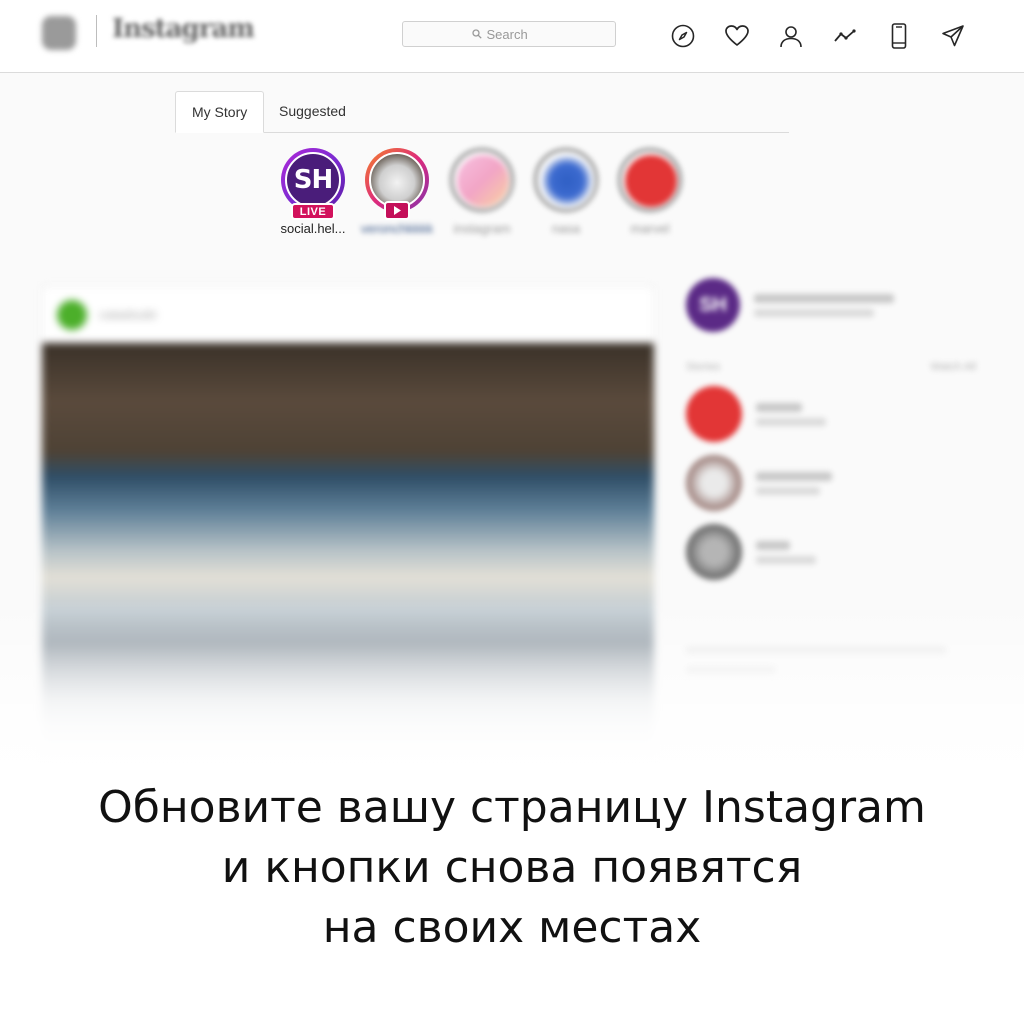  Describe the element at coordinates (683, 36) in the screenshot. I see `compass-icon` at that location.